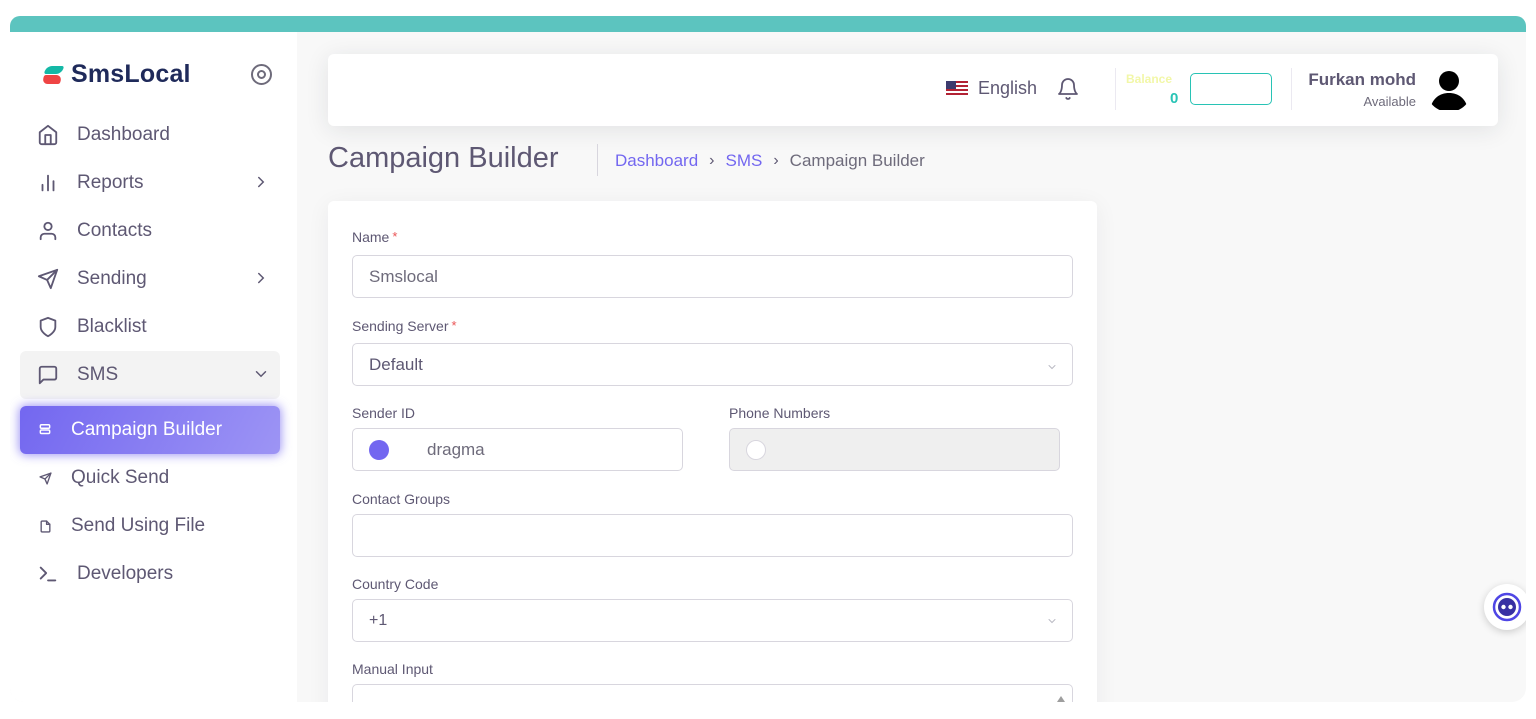 This screenshot has width=1536, height=719. I want to click on sidebar-item-reports: Reports, so click(150, 183).